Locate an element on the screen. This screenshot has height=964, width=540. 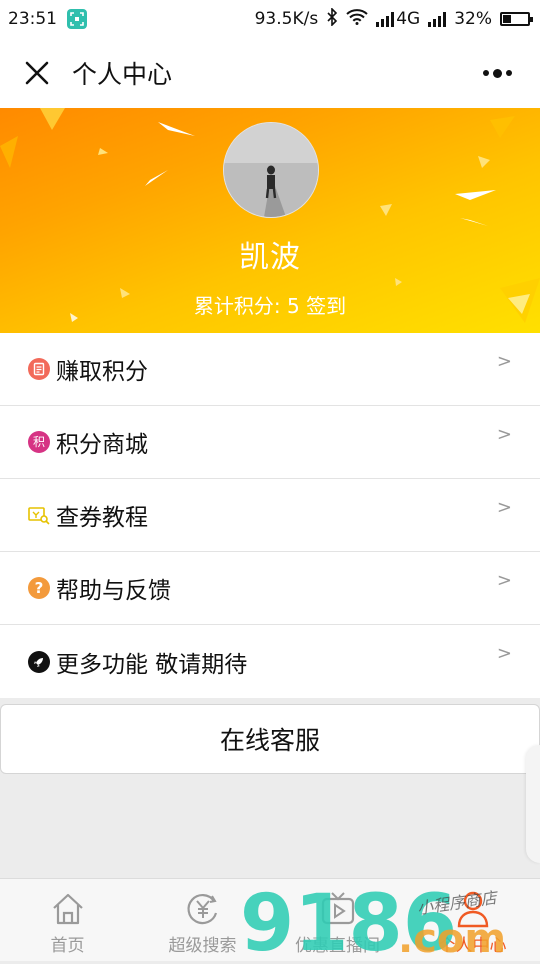
menu-label: 帮助与反馈 is located at coordinates (113, 591).